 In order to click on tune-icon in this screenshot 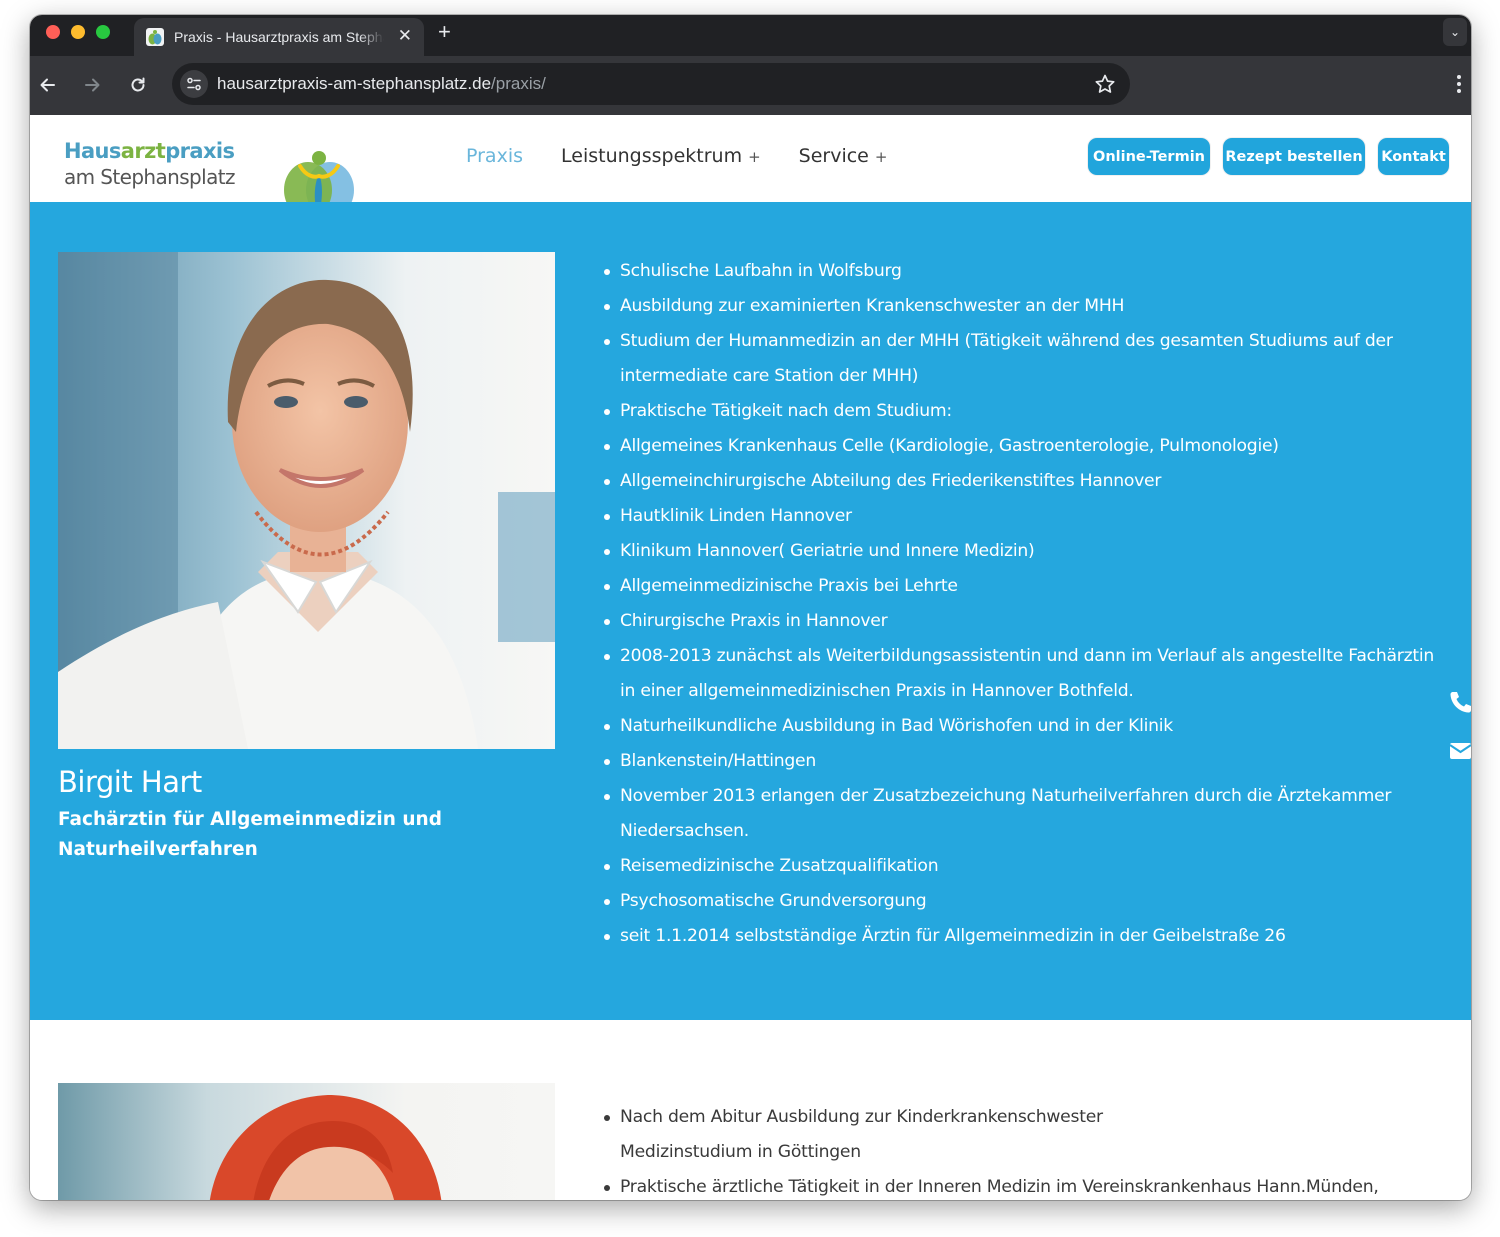, I will do `click(194, 84)`.